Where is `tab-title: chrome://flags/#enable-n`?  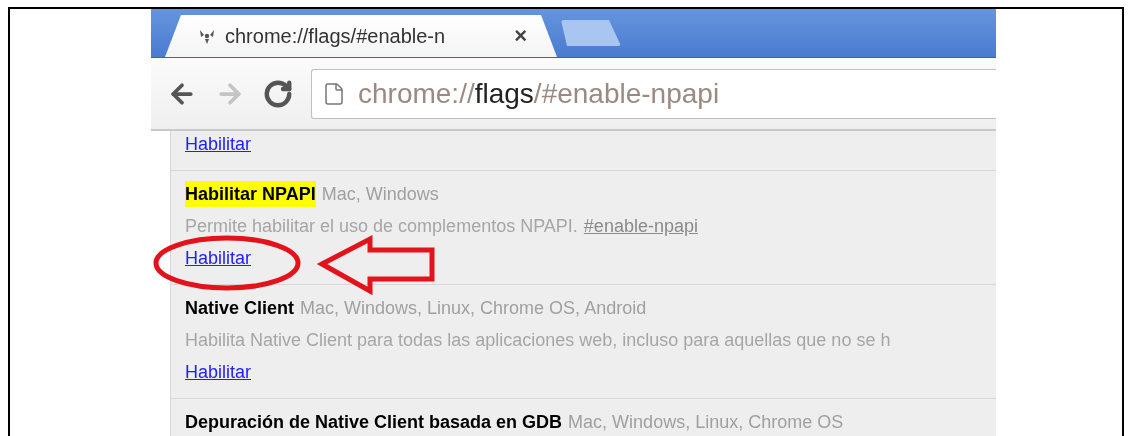
tab-title: chrome://flags/#enable-n is located at coordinates (336, 36).